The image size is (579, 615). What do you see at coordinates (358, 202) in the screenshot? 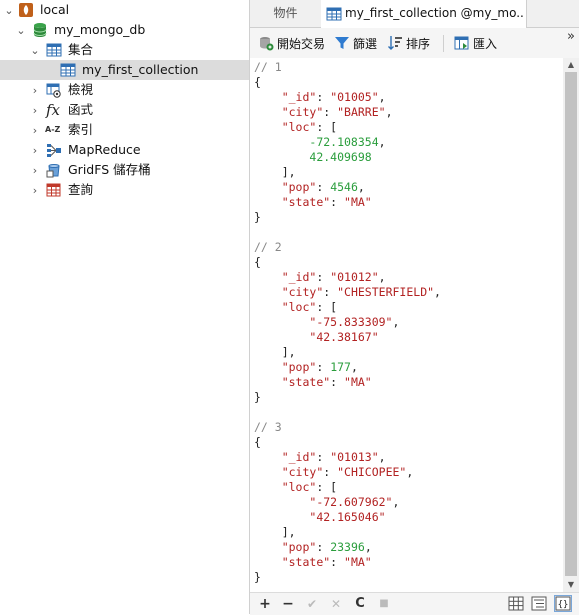
I see `field-value: "MA"` at bounding box center [358, 202].